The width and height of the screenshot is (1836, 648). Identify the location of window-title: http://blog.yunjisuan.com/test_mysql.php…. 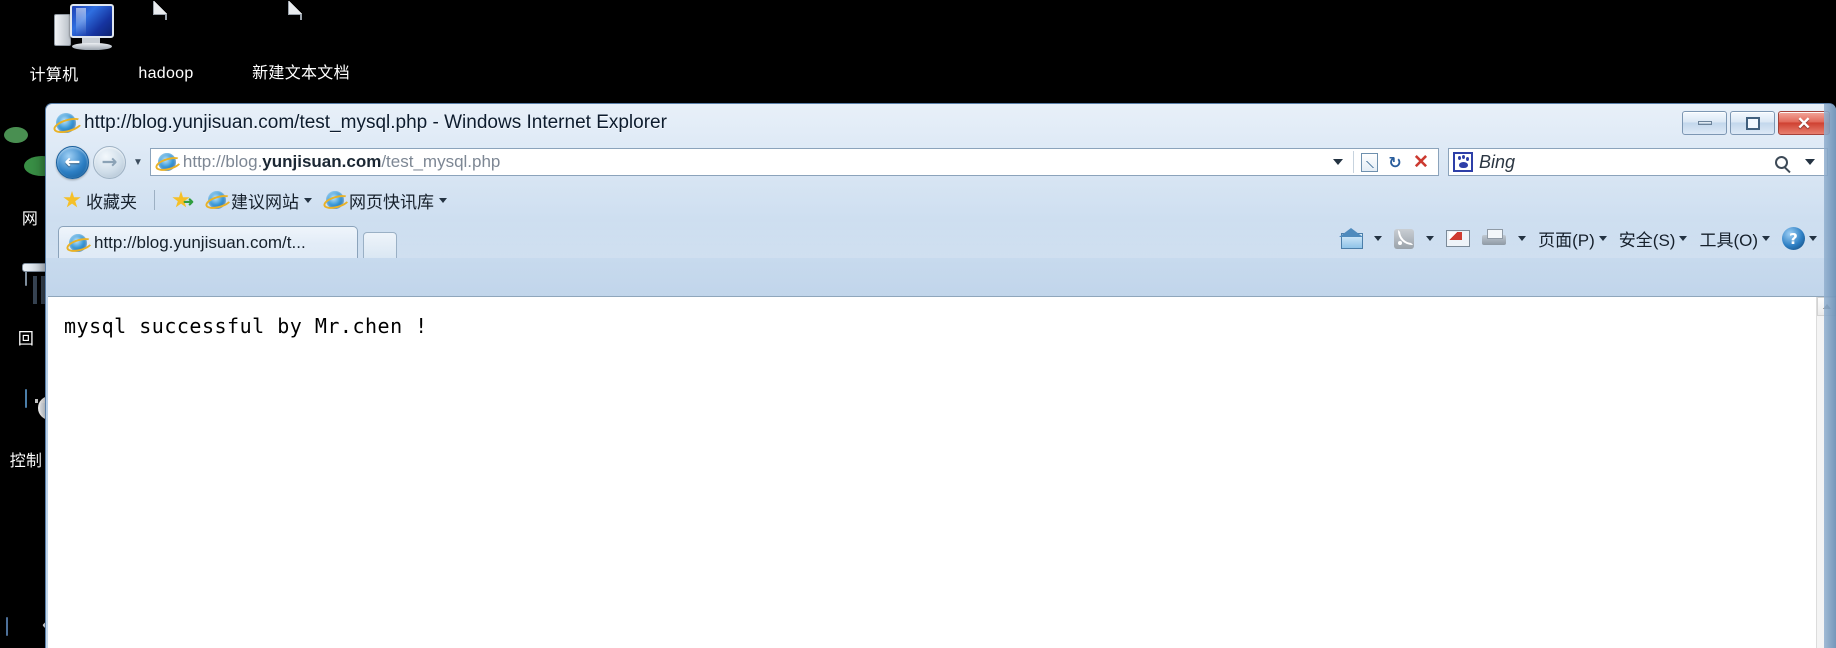
(375, 122).